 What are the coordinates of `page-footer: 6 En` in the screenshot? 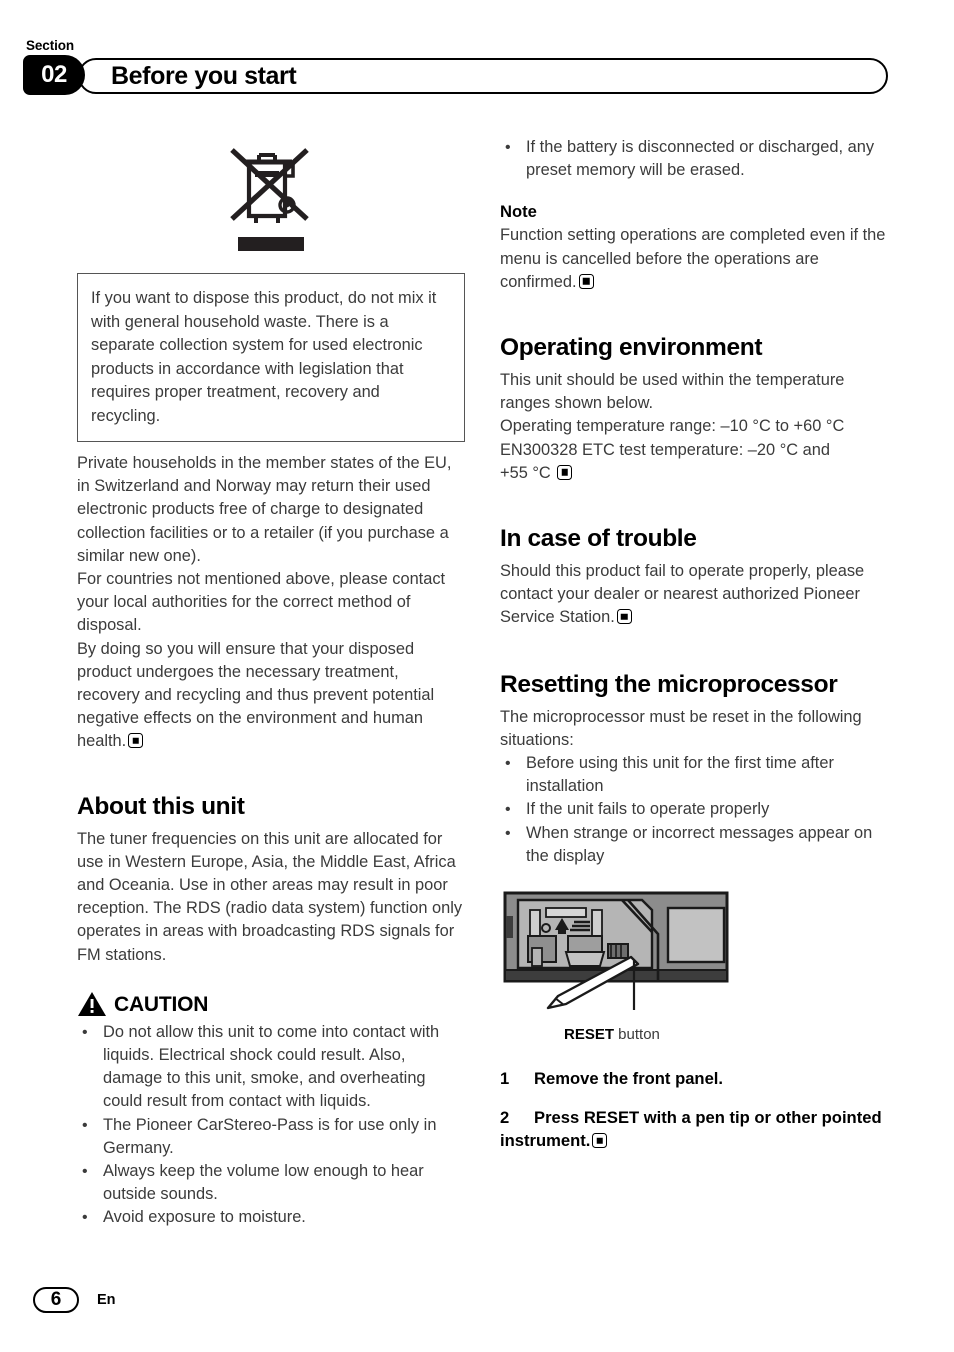 It's located at (74, 1300).